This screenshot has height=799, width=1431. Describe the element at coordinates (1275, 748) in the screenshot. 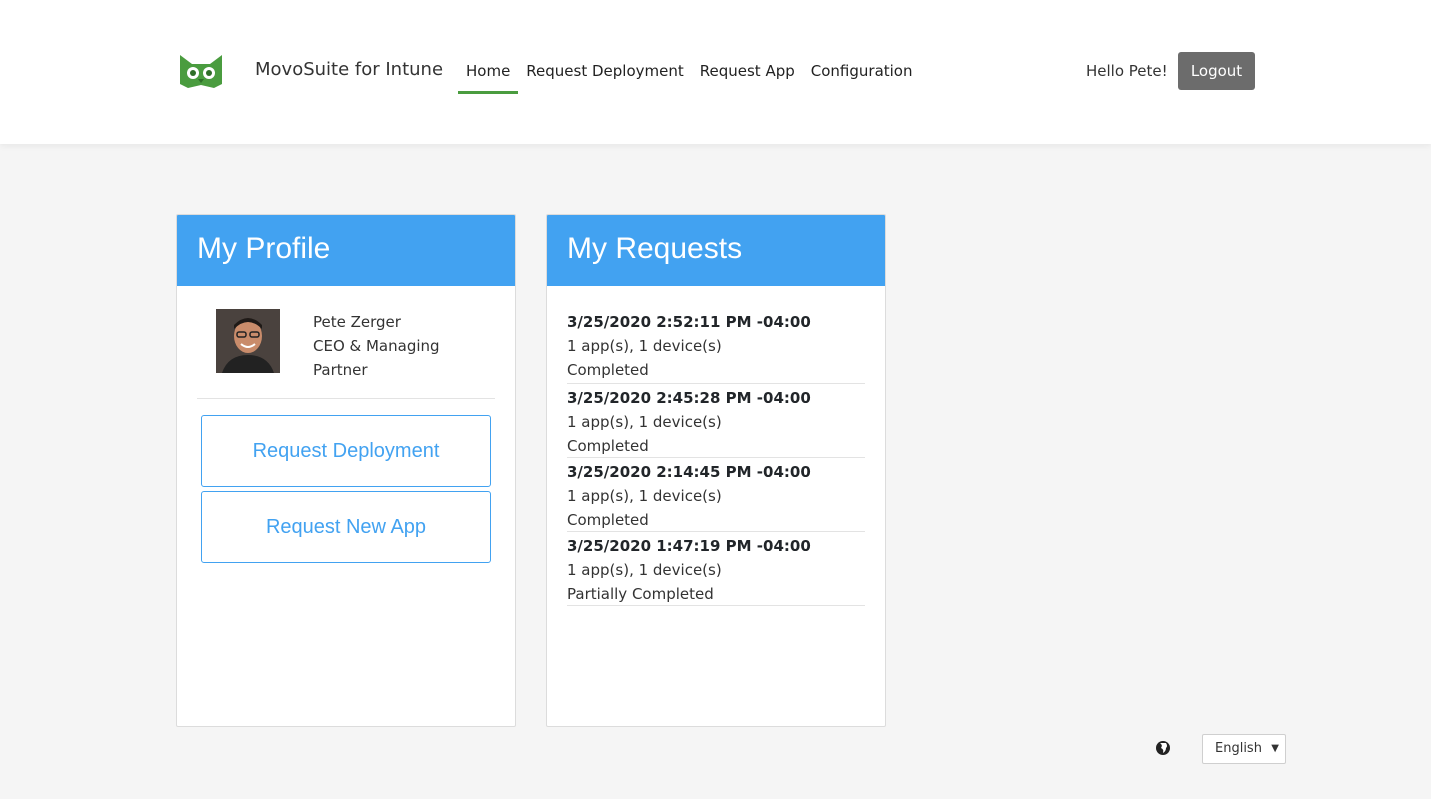

I see `caret-down-icon: ▼` at that location.